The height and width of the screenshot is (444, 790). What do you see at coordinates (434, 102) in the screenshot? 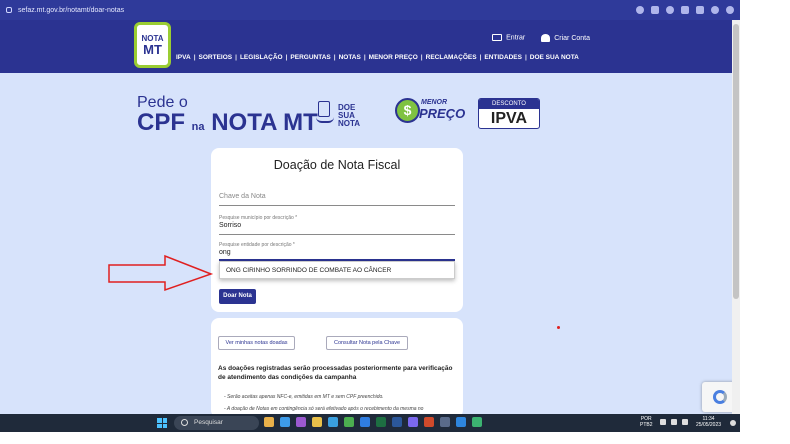
I see `menor-label: MENOR` at bounding box center [434, 102].